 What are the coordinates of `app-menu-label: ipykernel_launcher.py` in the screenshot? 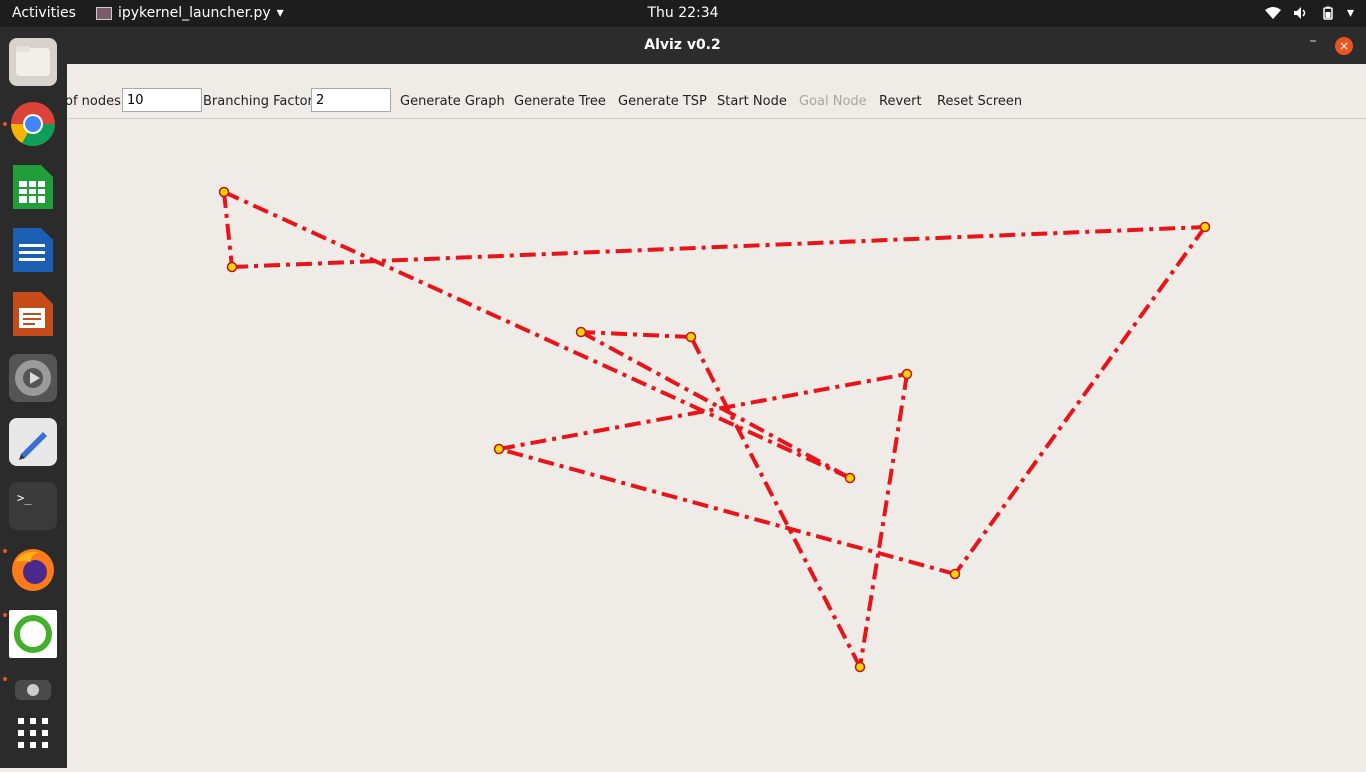 It's located at (194, 13).